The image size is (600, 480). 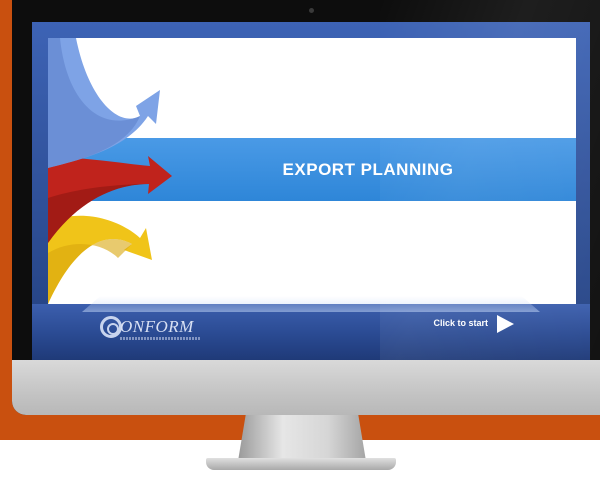 What do you see at coordinates (505, 324) in the screenshot?
I see `play-icon` at bounding box center [505, 324].